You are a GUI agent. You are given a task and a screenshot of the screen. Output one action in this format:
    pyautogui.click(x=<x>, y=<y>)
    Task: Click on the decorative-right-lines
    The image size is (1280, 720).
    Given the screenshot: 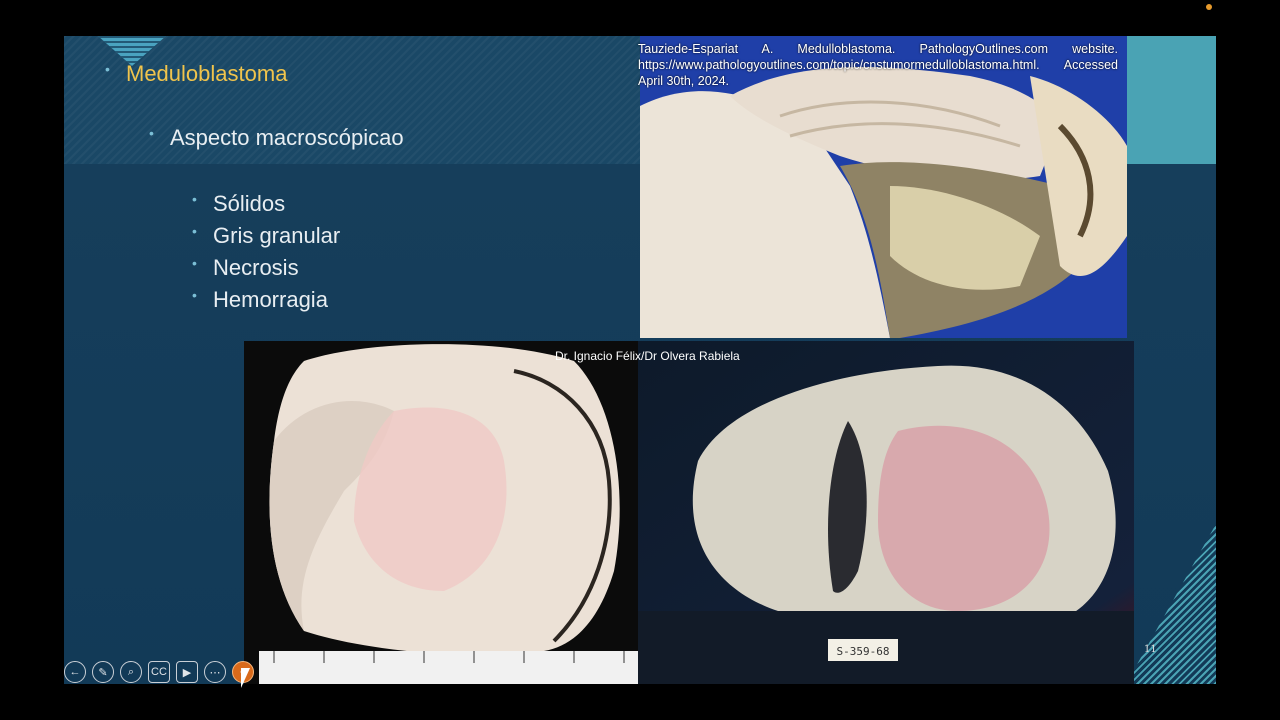 What is the action you would take?
    pyautogui.click(x=1171, y=604)
    